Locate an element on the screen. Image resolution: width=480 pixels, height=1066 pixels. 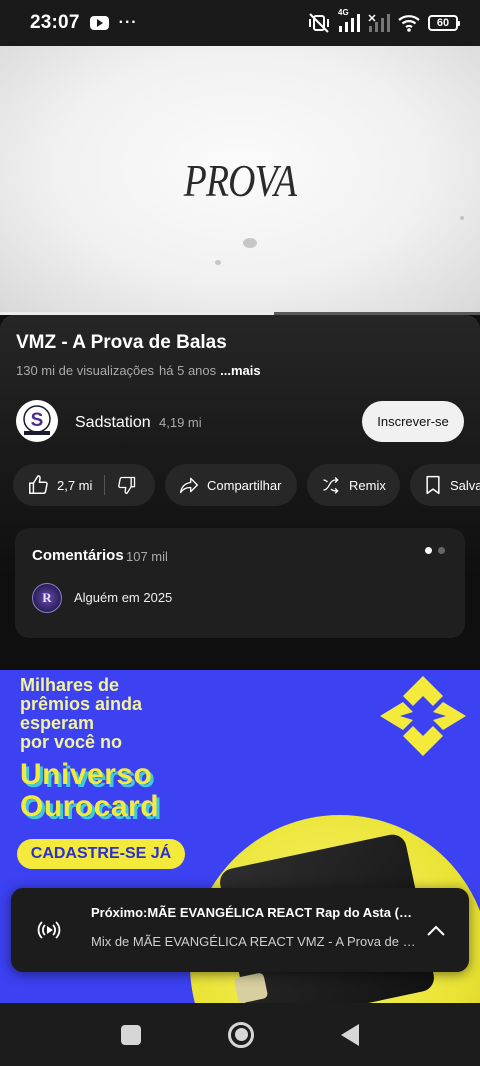
comment-preview: Alguém em 2025 is located at coordinates (123, 597).